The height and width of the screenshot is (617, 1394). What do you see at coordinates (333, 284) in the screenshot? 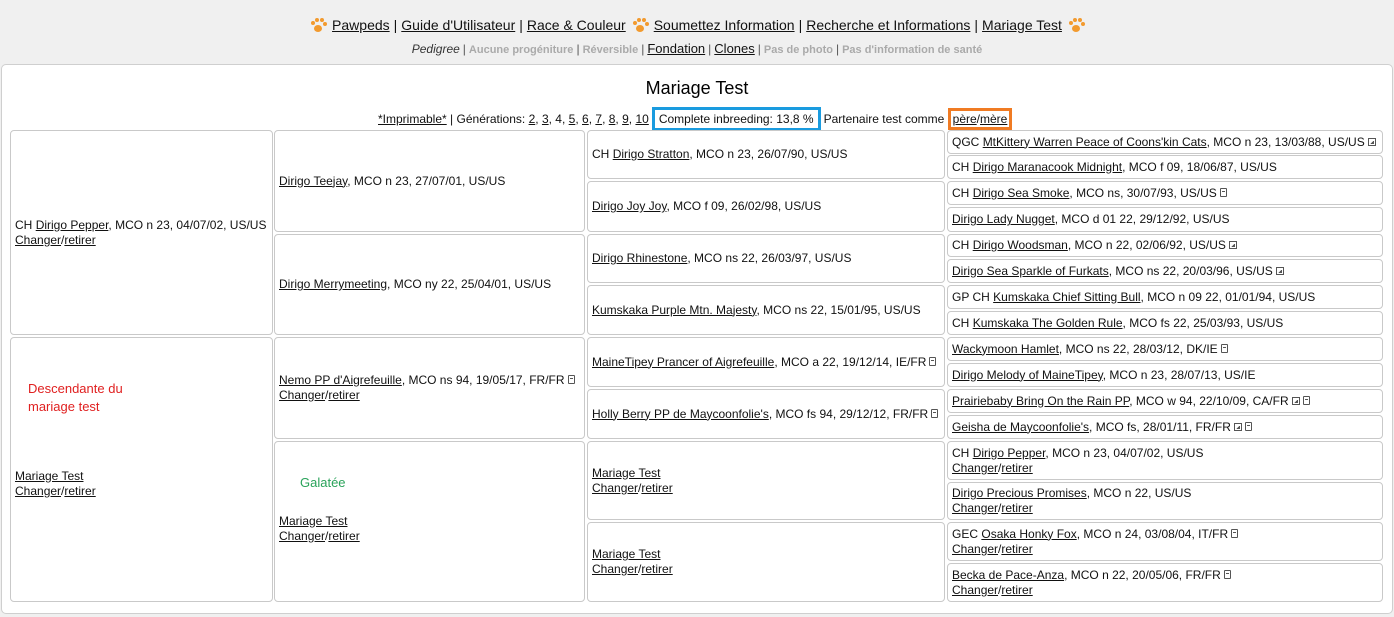
I see `cat-link: Dirigo Merrymeeting` at bounding box center [333, 284].